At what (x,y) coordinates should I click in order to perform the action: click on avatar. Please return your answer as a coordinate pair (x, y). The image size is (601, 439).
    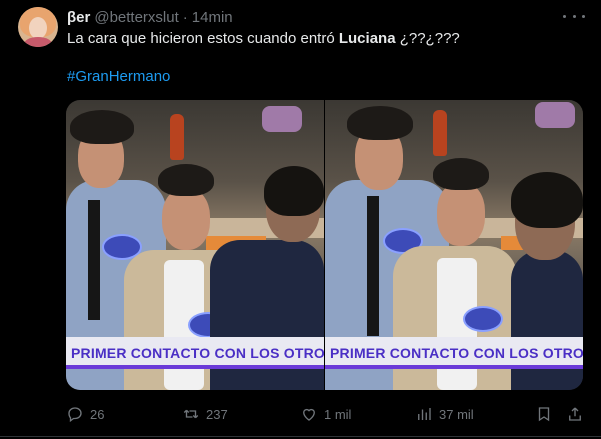
    Looking at the image, I should click on (38, 27).